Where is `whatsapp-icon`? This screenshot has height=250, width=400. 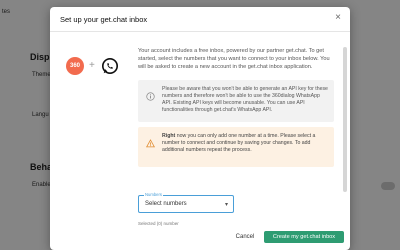
whatsapp-icon is located at coordinates (110, 66).